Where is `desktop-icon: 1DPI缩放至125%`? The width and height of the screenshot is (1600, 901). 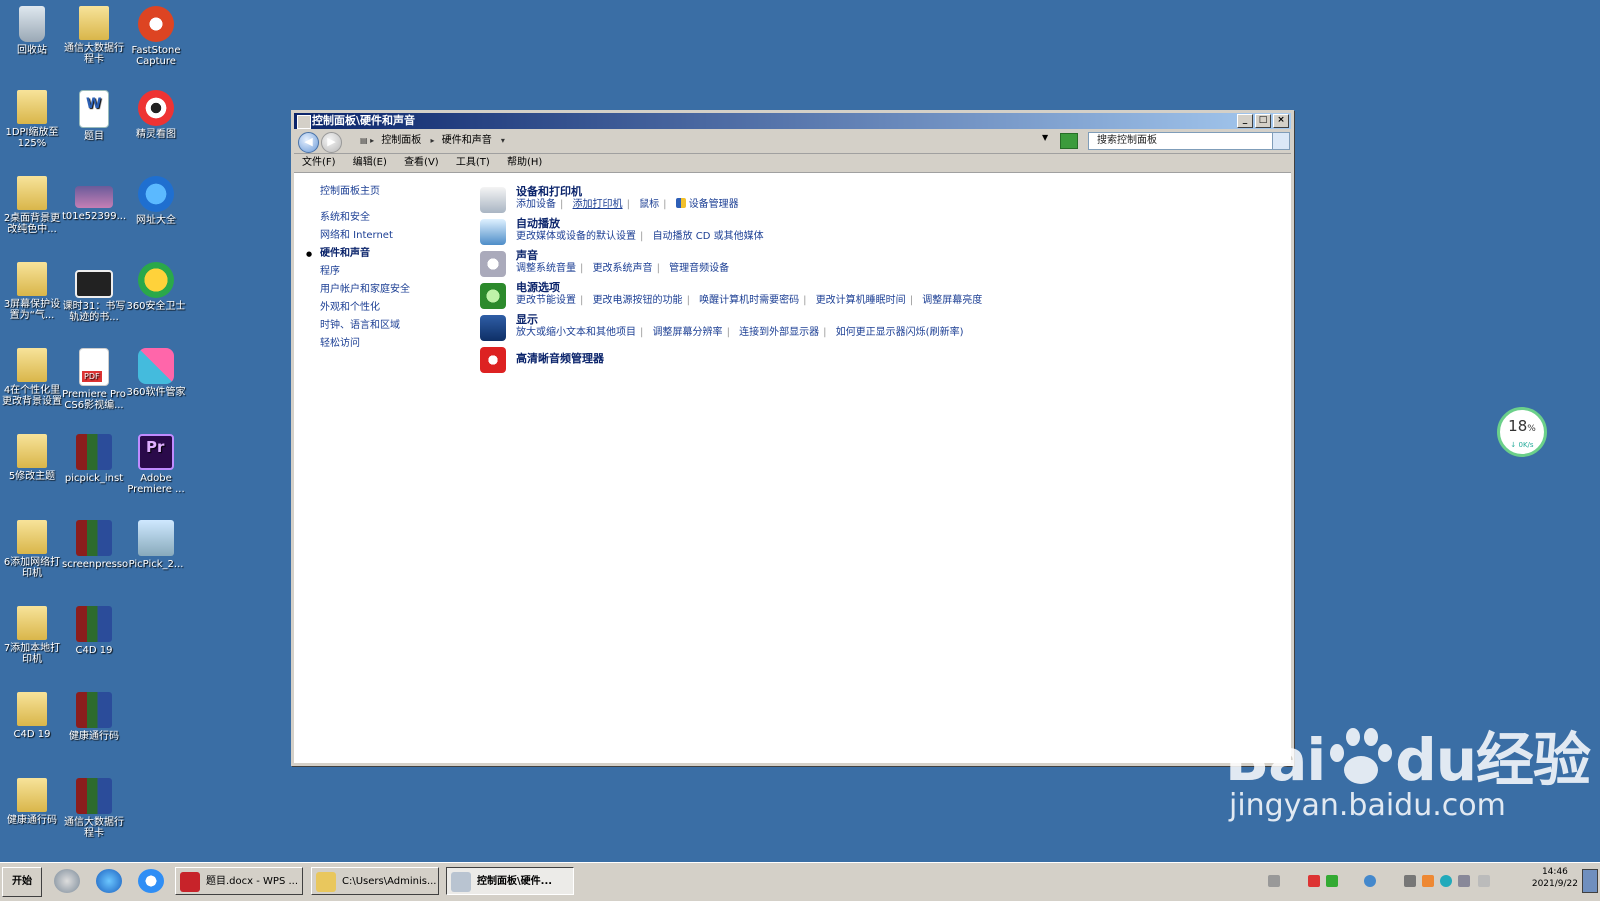
desktop-icon: 1DPI缩放至125% is located at coordinates (32, 119).